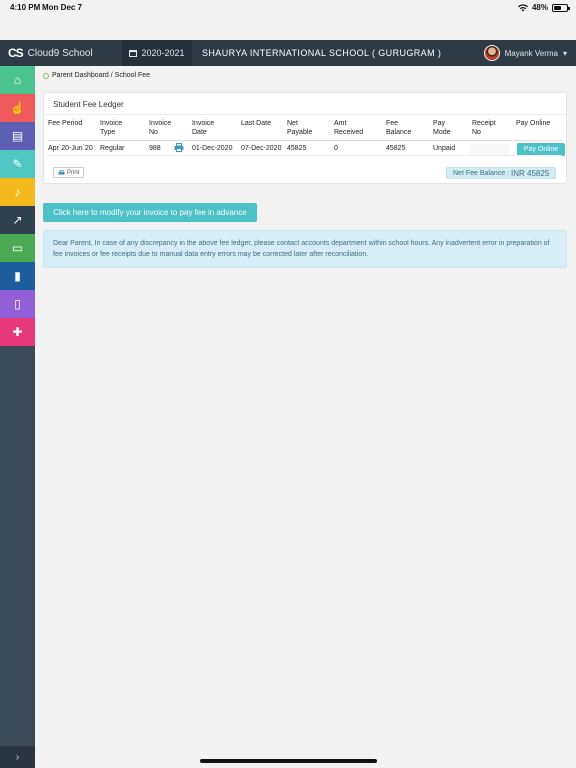 This screenshot has height=768, width=576. What do you see at coordinates (300, 128) in the screenshot?
I see `col-header-net-payable: Net Payable` at bounding box center [300, 128].